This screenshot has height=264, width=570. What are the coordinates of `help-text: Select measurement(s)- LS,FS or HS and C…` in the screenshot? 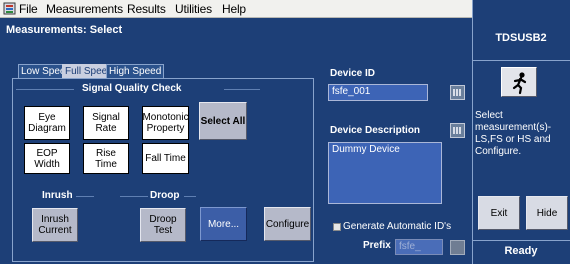 It's located at (513, 133).